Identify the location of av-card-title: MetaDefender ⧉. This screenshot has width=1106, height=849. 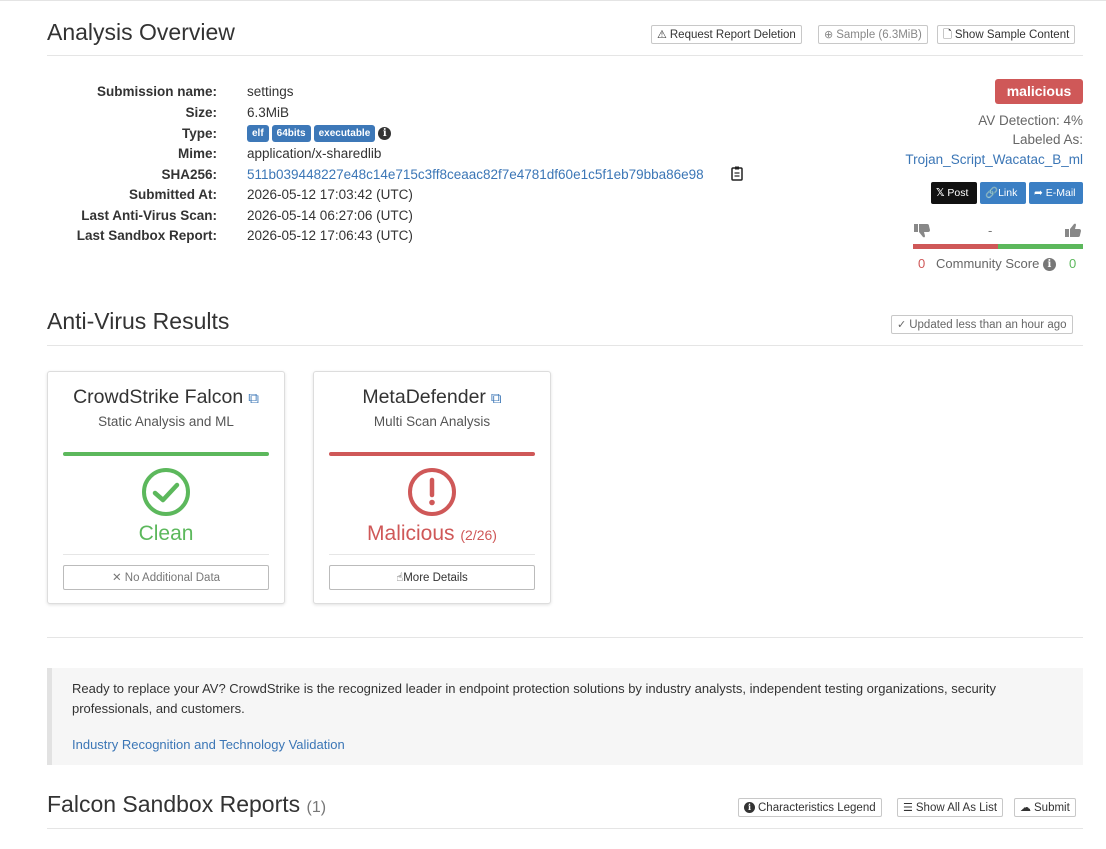
(432, 397).